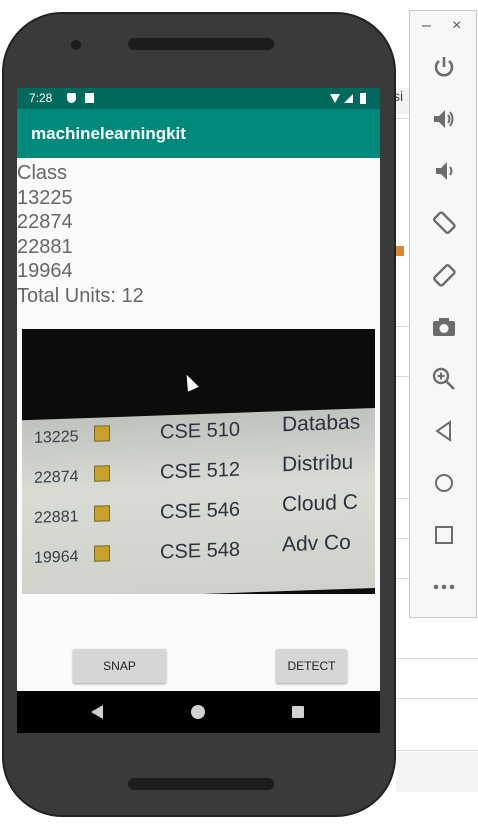  Describe the element at coordinates (363, 98) in the screenshot. I see `battery-icon` at that location.